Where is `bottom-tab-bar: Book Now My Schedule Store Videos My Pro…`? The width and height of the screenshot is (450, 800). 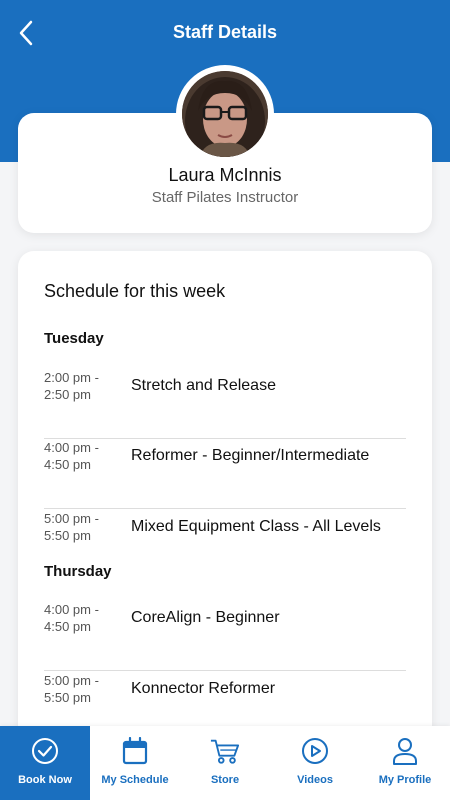 bottom-tab-bar: Book Now My Schedule Store Videos My Pro… is located at coordinates (225, 763).